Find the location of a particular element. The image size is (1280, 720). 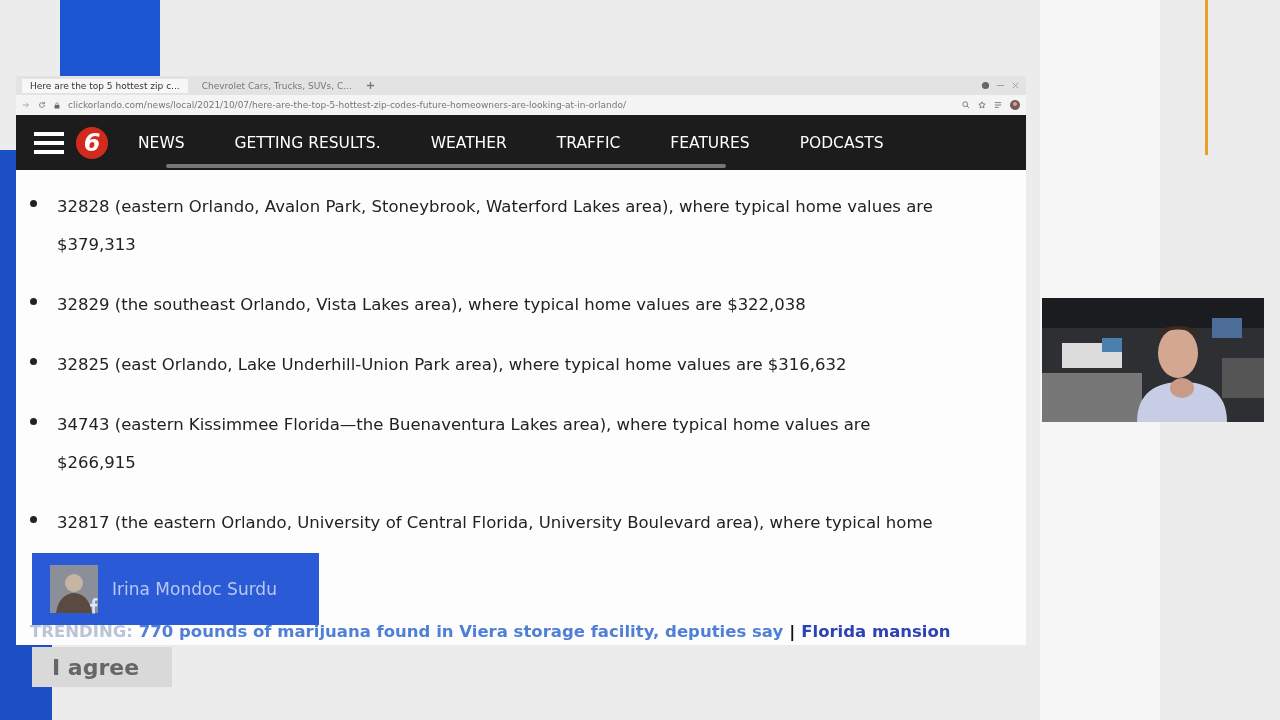

profile-icon is located at coordinates (985, 85).